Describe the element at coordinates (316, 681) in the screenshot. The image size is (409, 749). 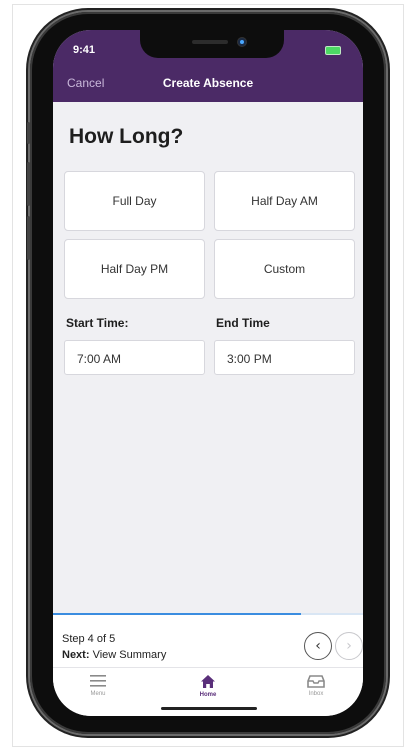
I see `inbox-icon` at that location.